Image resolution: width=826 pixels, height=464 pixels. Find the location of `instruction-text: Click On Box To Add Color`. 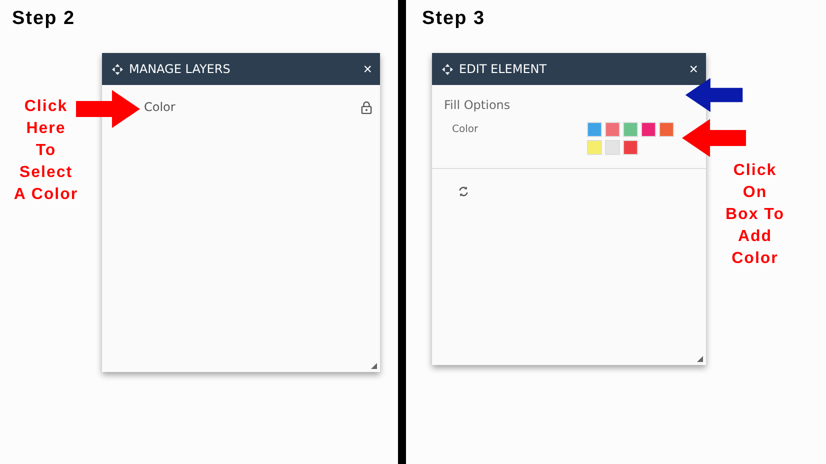

instruction-text: Click On Box To Add Color is located at coordinates (755, 215).